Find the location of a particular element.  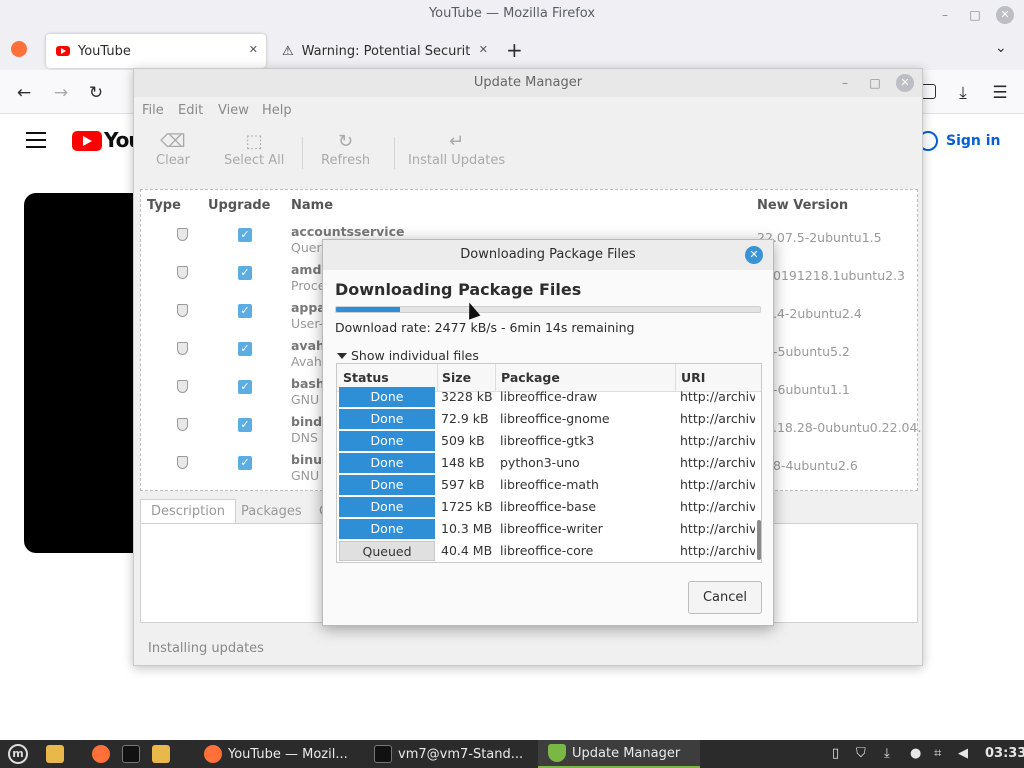

clear-button: ⌫ Clear is located at coordinates (173, 149).